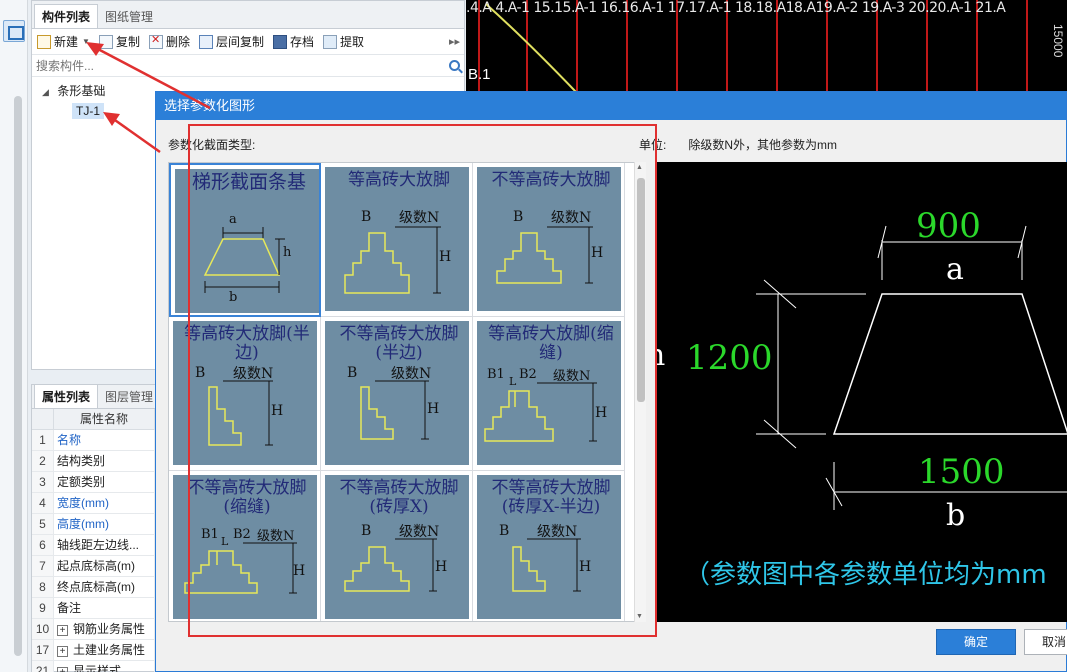 Image resolution: width=1067 pixels, height=672 pixels. What do you see at coordinates (69, 440) in the screenshot?
I see `property-name-text: 名称` at bounding box center [69, 440].